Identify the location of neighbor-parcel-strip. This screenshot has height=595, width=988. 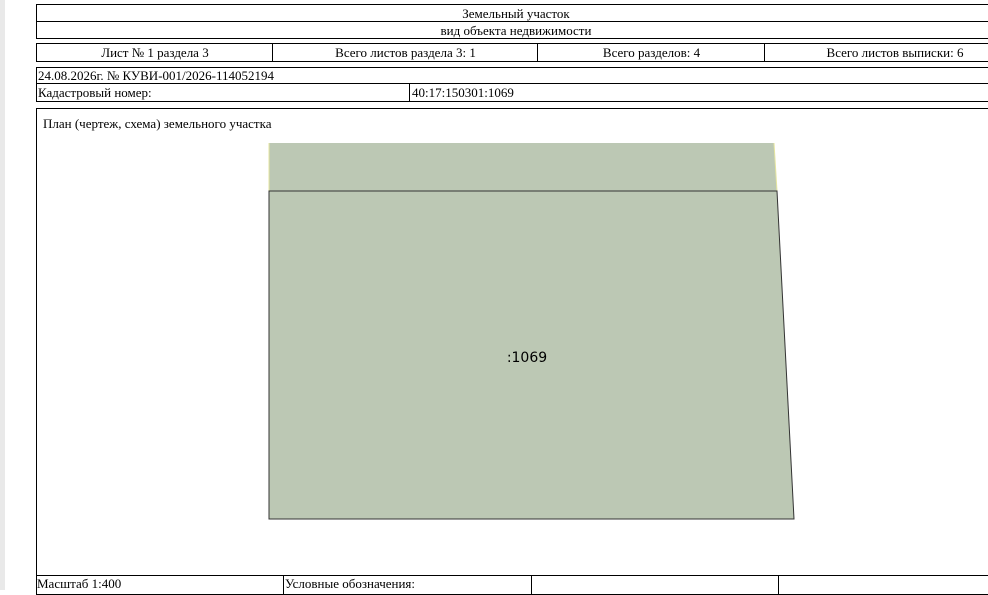
(523, 167).